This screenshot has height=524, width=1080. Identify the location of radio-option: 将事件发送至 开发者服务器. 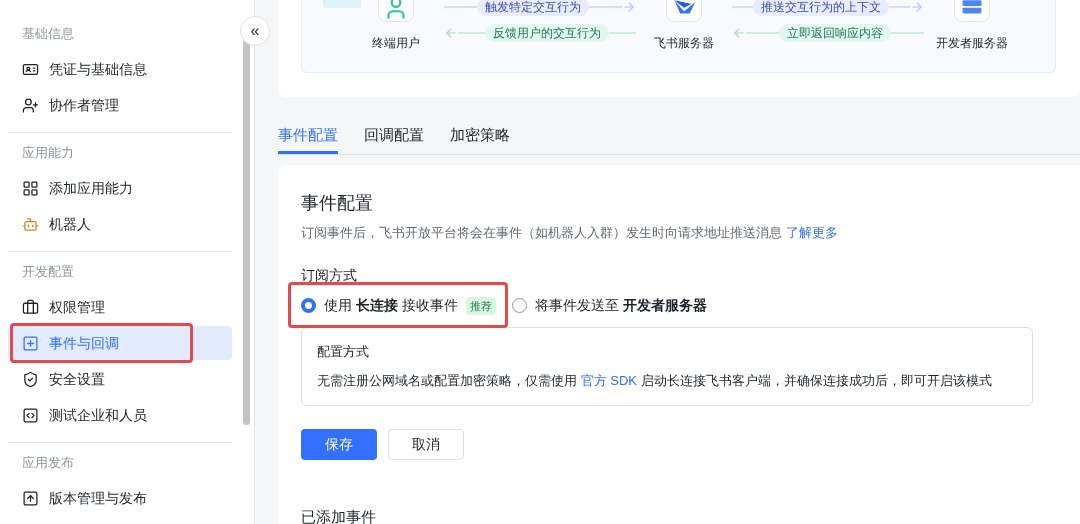
(609, 305).